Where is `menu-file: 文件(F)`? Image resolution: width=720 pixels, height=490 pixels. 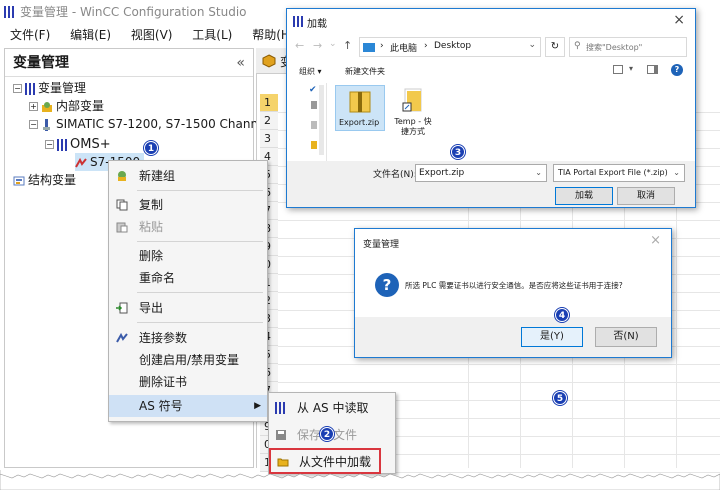 menu-file: 文件(F) is located at coordinates (30, 35).